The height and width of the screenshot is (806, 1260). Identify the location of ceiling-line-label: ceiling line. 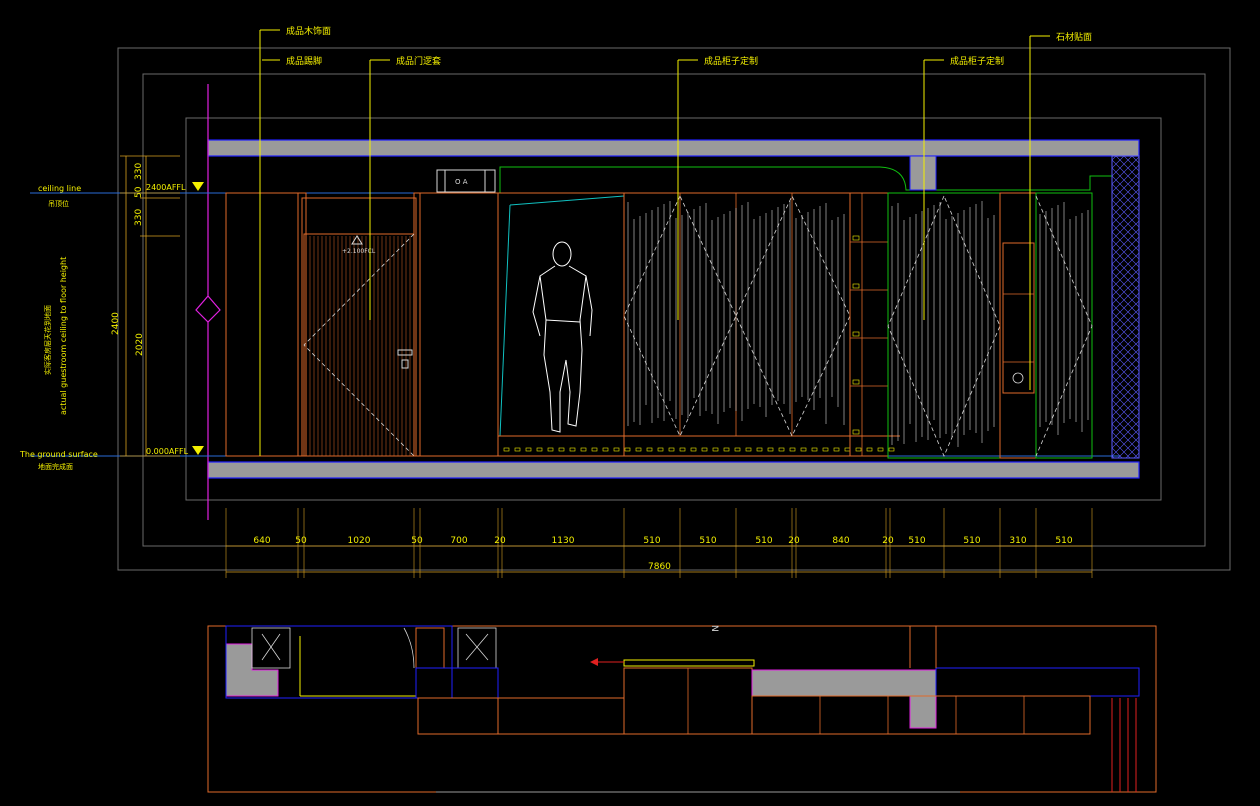
(59, 188).